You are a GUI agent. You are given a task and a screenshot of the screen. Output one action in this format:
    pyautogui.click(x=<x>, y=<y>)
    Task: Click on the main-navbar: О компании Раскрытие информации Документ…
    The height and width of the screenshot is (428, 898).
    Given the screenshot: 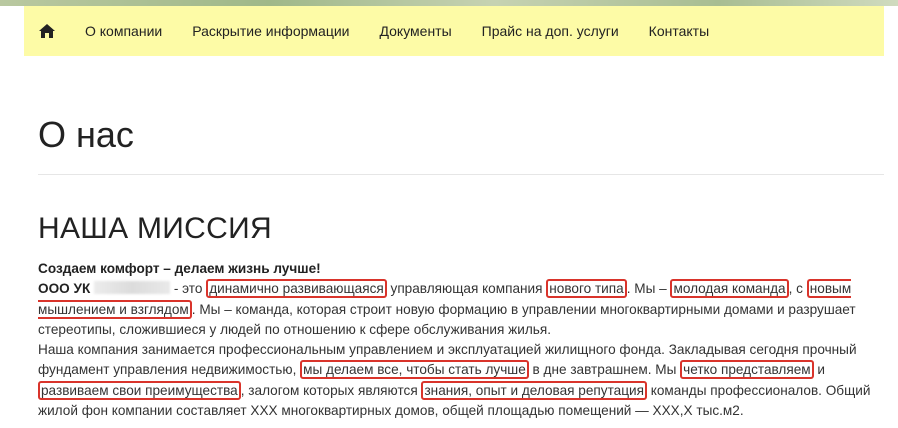 What is the action you would take?
    pyautogui.click(x=454, y=31)
    